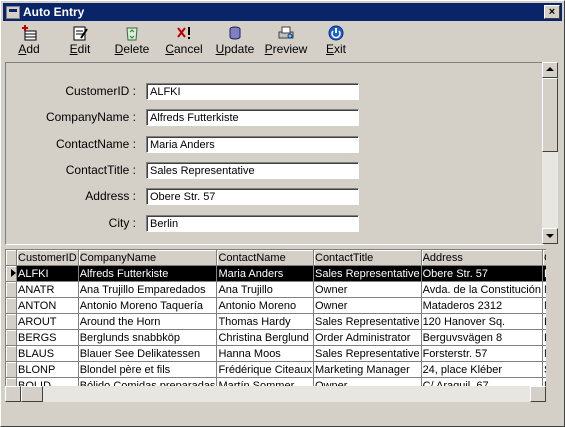  Describe the element at coordinates (552, 325) in the screenshot. I see `grid-vertical-edge` at that location.